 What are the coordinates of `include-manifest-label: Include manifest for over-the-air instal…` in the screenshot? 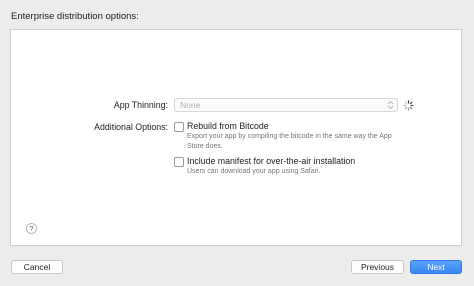 It's located at (271, 161).